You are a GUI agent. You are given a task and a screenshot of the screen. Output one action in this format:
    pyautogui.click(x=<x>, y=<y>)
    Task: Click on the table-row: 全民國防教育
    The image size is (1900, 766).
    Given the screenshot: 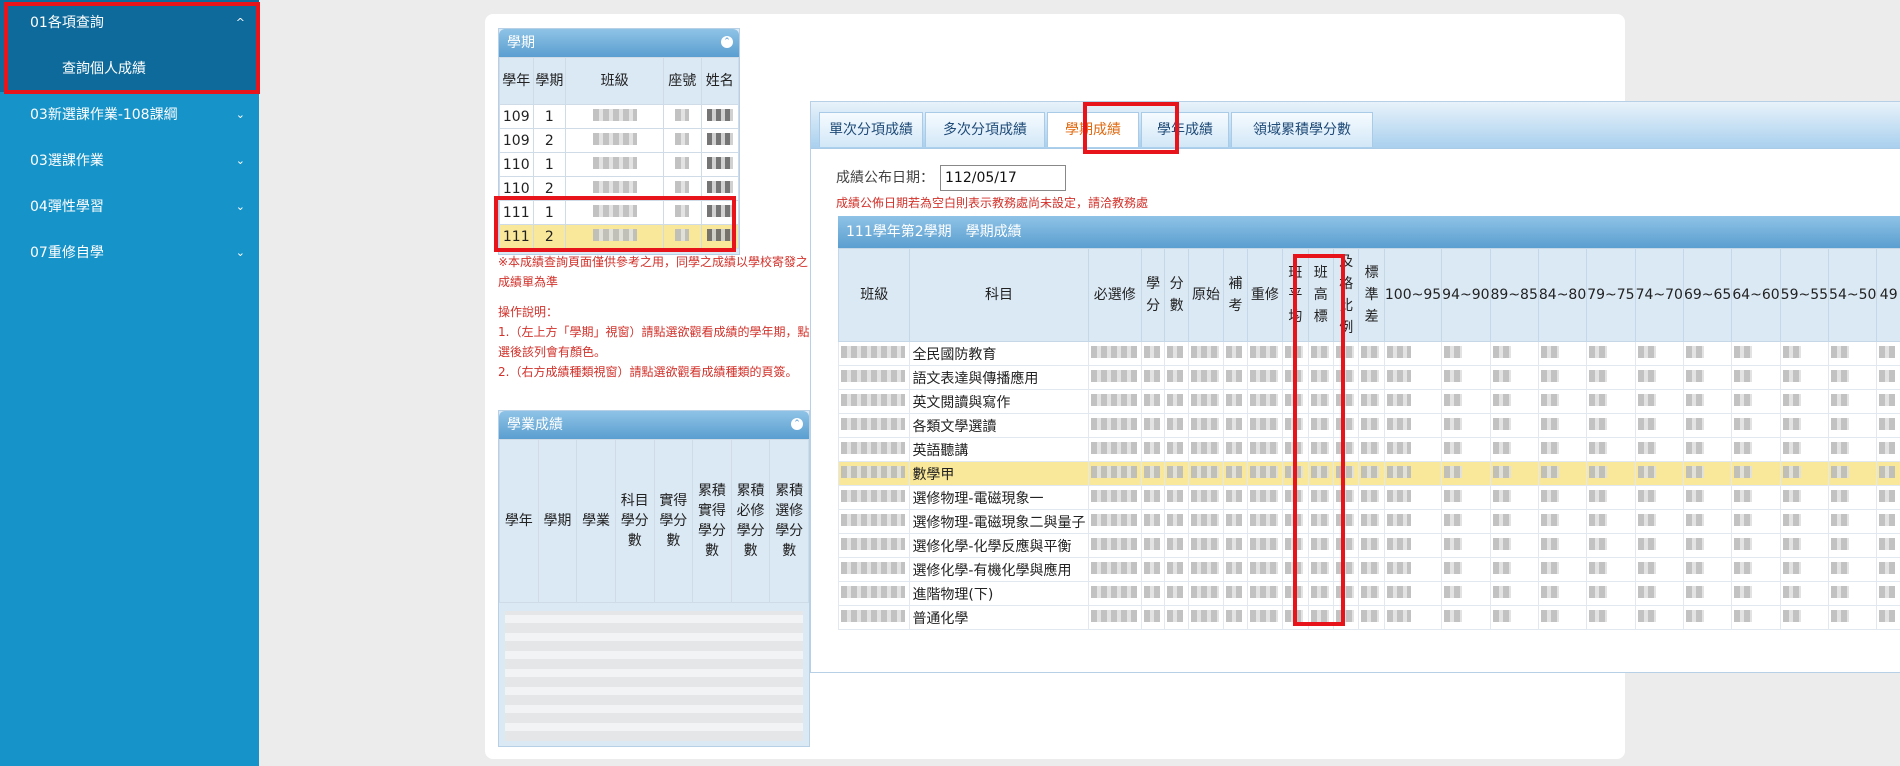 What is the action you would take?
    pyautogui.click(x=1368, y=353)
    